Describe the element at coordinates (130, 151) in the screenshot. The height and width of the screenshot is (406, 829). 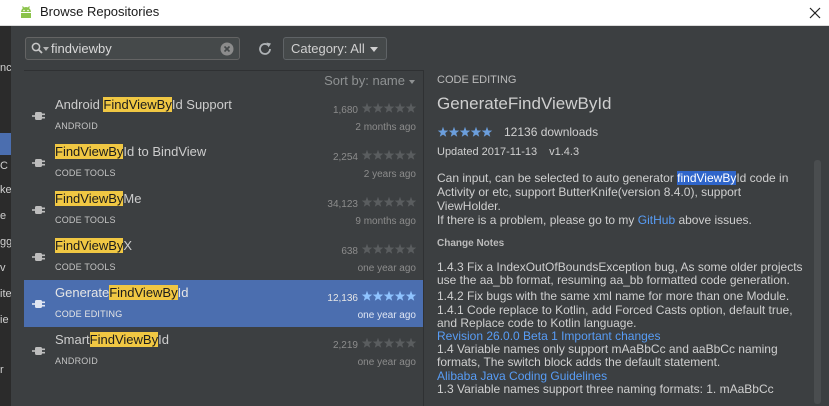
I see `plugin-name: FindViewById to BindView` at that location.